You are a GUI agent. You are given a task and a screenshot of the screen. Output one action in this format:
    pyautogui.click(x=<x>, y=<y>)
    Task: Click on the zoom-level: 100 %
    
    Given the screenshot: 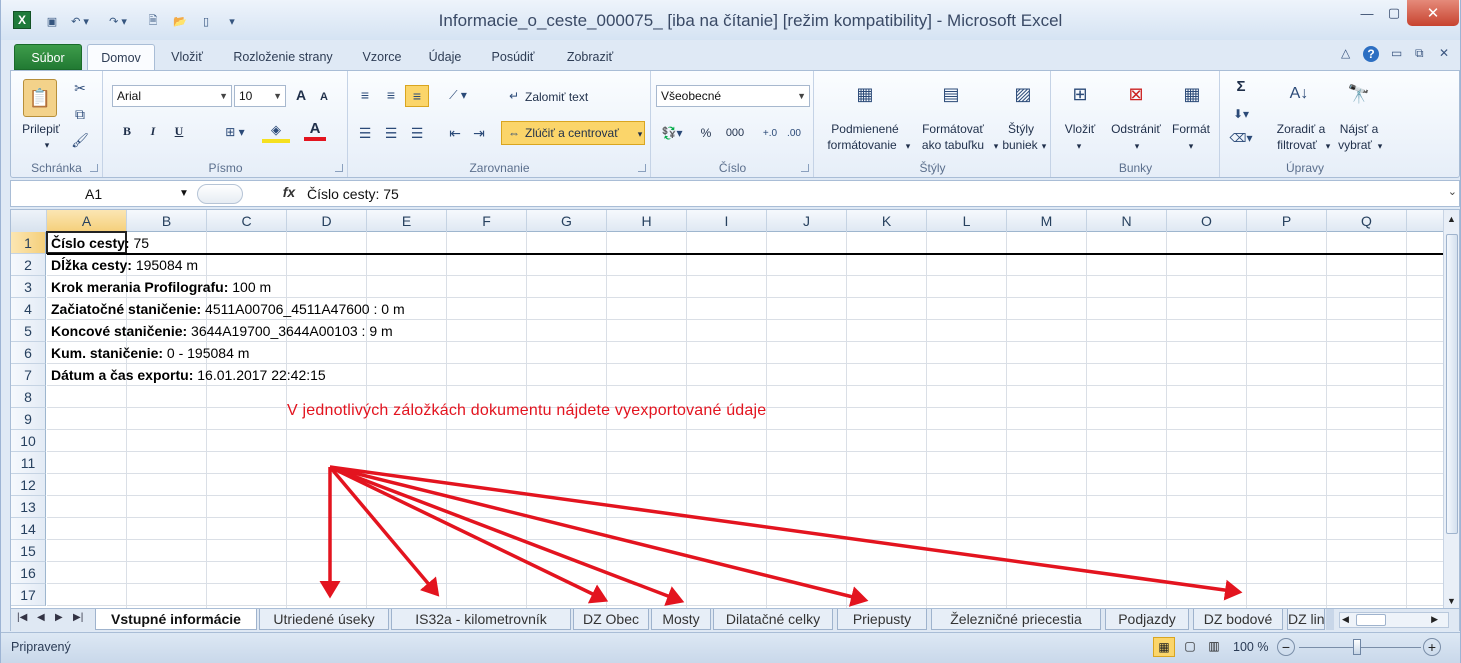 What is the action you would take?
    pyautogui.click(x=1250, y=647)
    